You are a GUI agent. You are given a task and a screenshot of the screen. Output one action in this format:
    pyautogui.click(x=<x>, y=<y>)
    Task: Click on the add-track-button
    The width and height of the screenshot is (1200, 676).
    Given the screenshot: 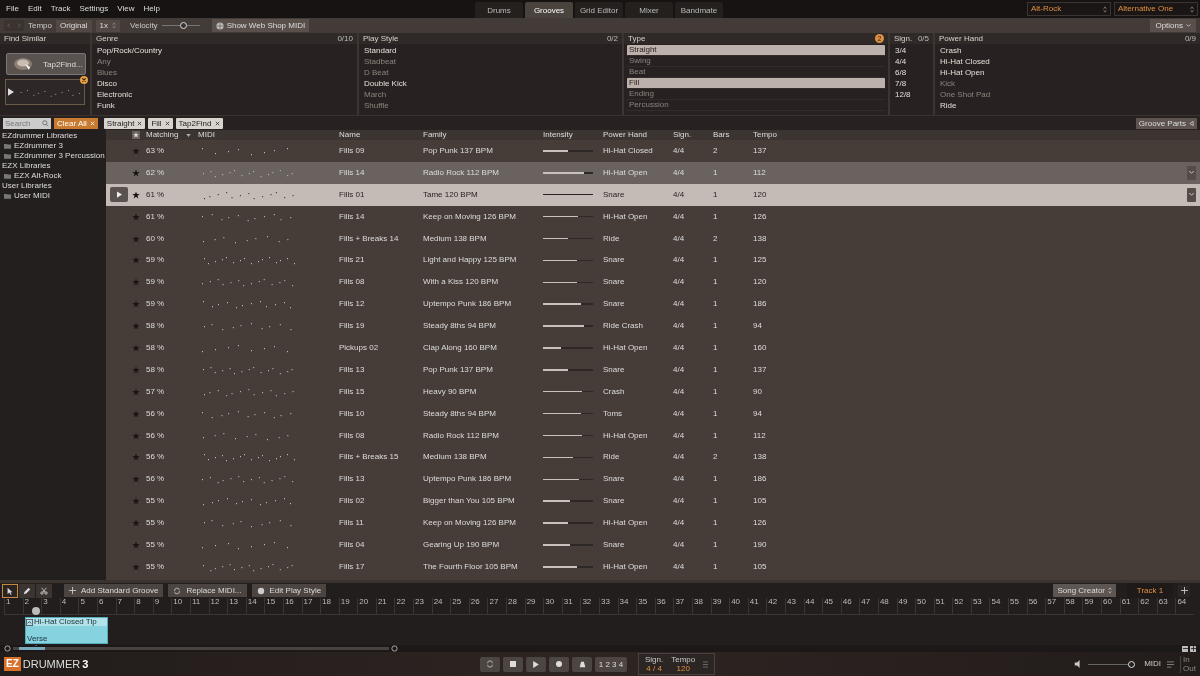 What is the action you would take?
    pyautogui.click(x=1184, y=590)
    